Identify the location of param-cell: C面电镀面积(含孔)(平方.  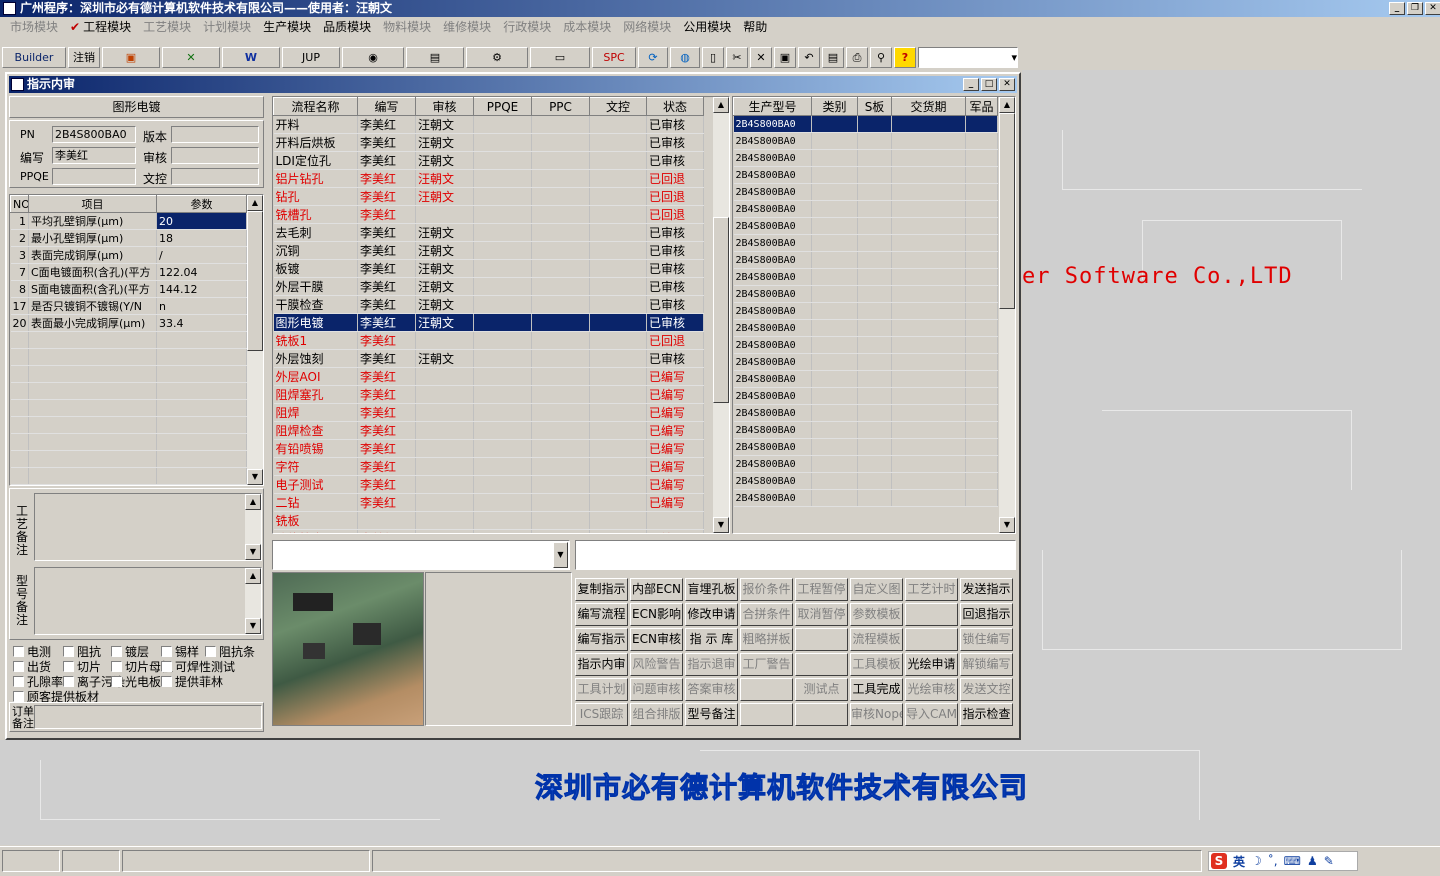
(92, 272).